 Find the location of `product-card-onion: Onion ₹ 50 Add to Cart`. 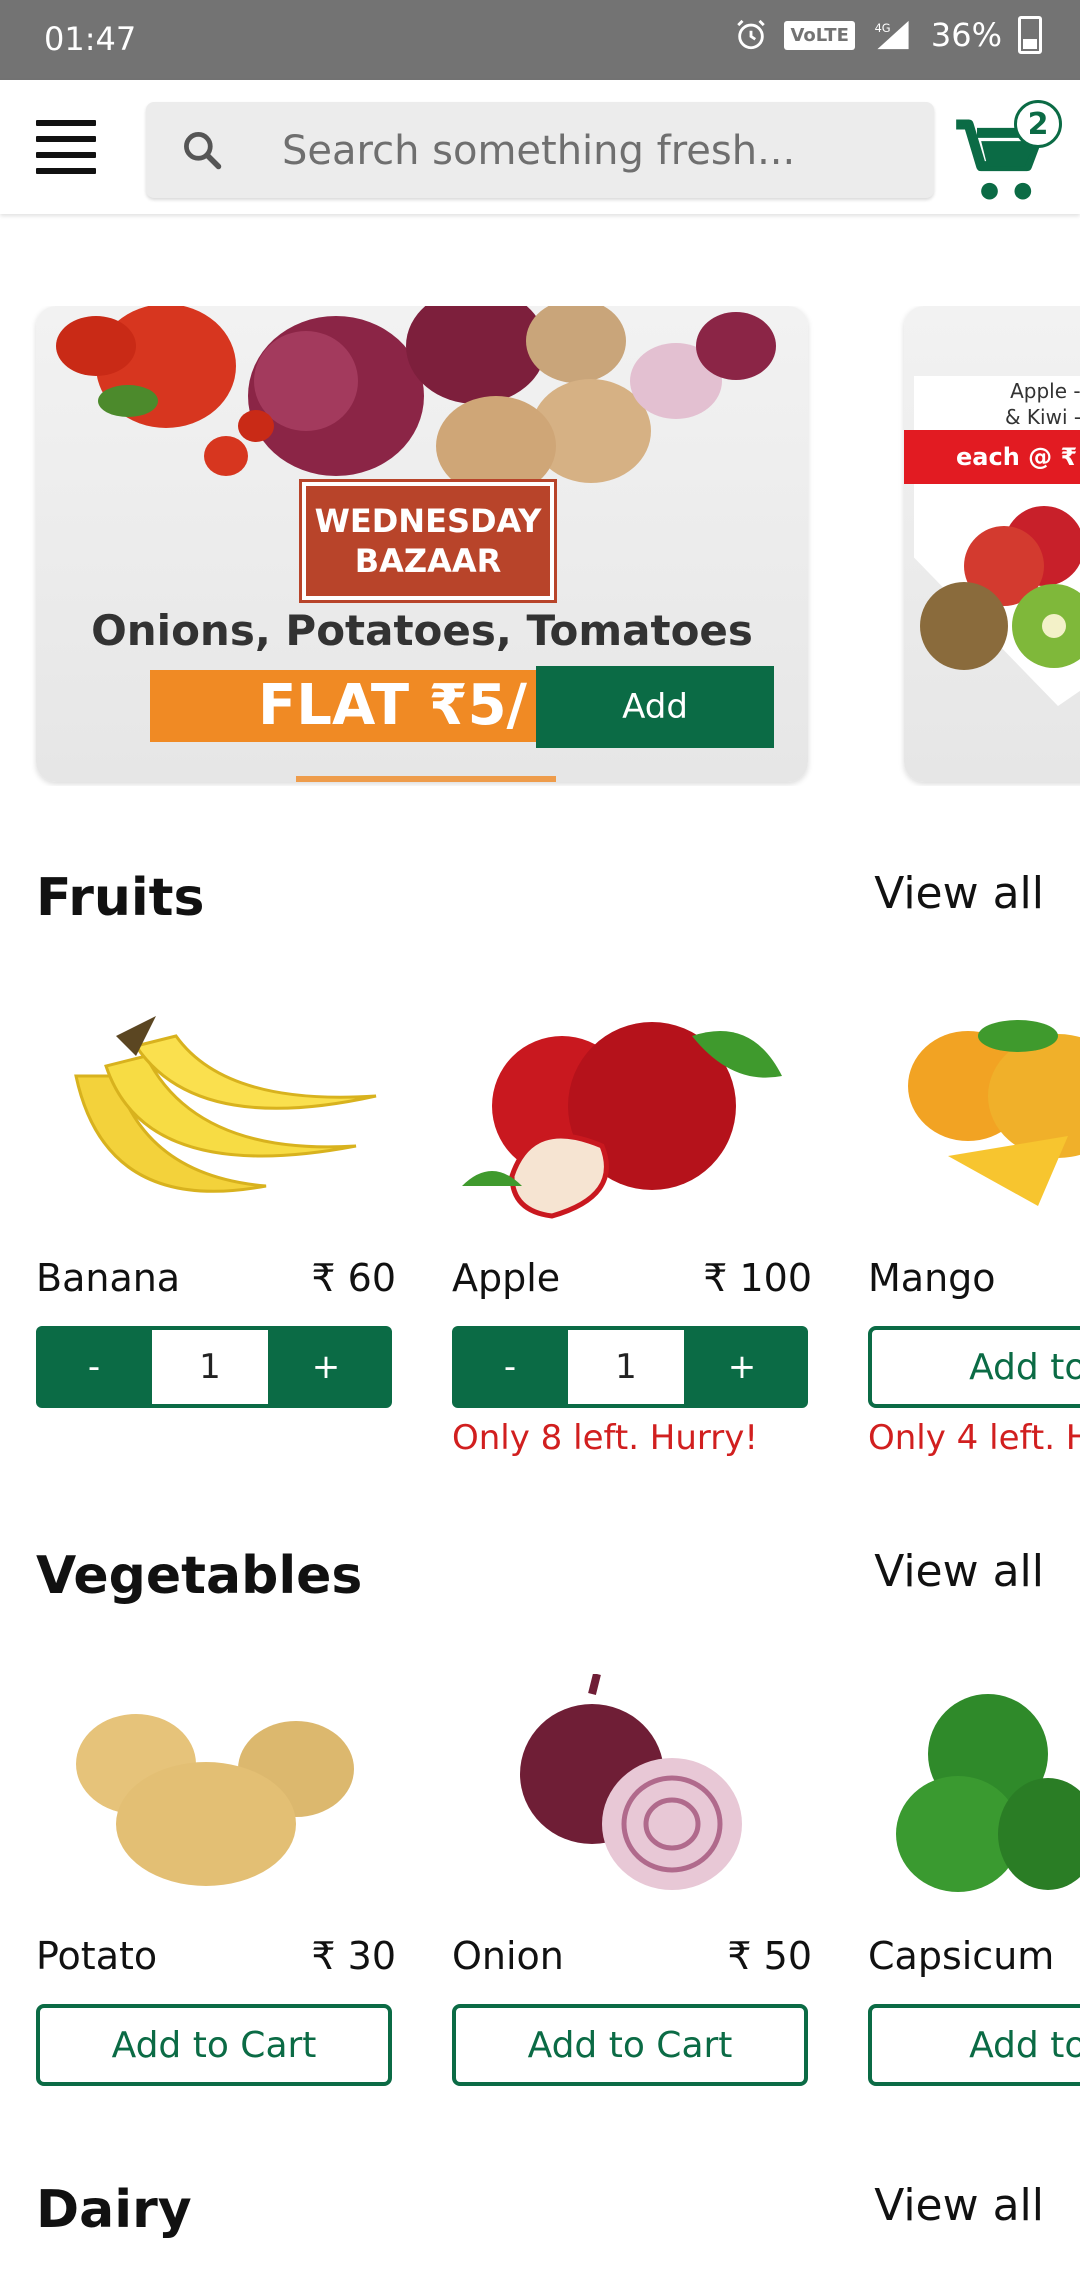

product-card-onion: Onion ₹ 50 Add to Cart is located at coordinates (632, 1889).